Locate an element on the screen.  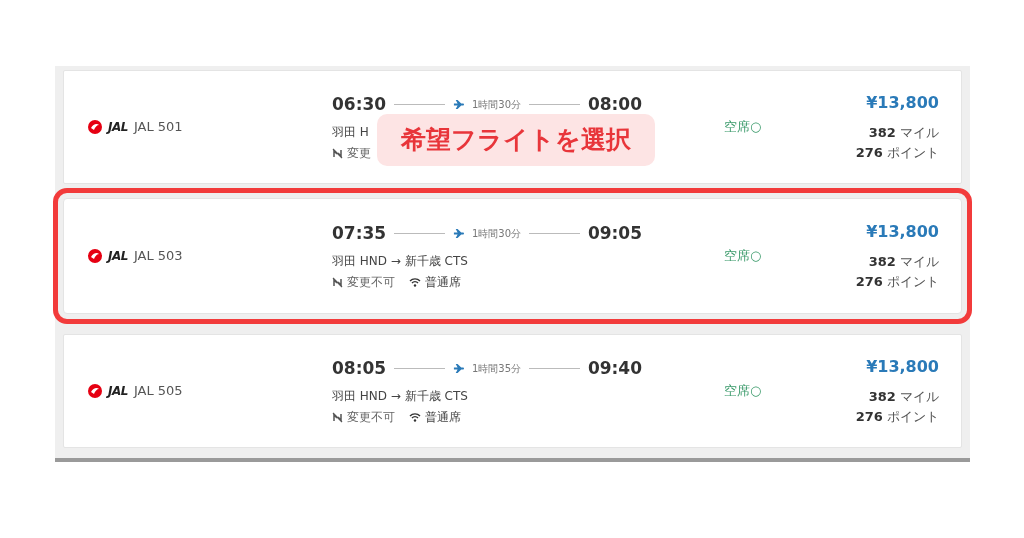
departure-time: 08:05 is located at coordinates (359, 368).